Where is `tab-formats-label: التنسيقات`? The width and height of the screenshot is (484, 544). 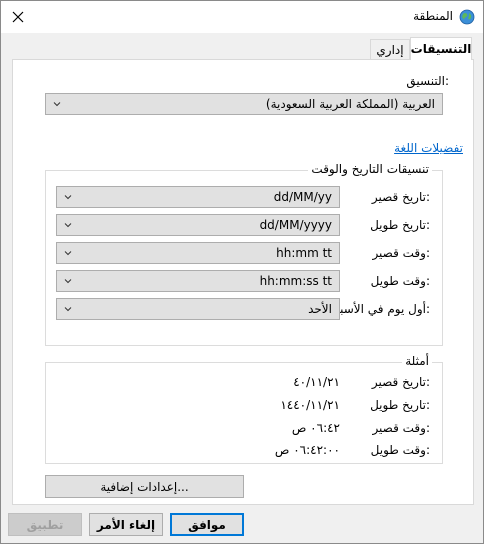 tab-formats-label: التنسيقات is located at coordinates (441, 49).